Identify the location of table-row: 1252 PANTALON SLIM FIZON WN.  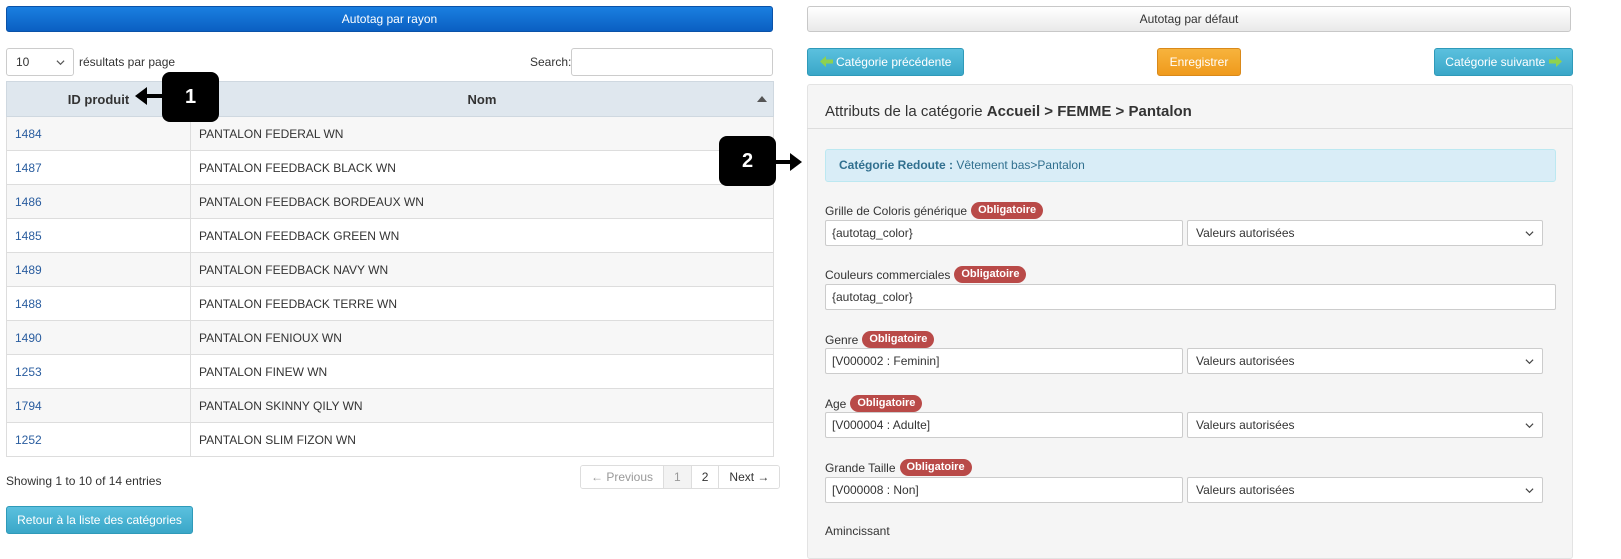
(390, 439).